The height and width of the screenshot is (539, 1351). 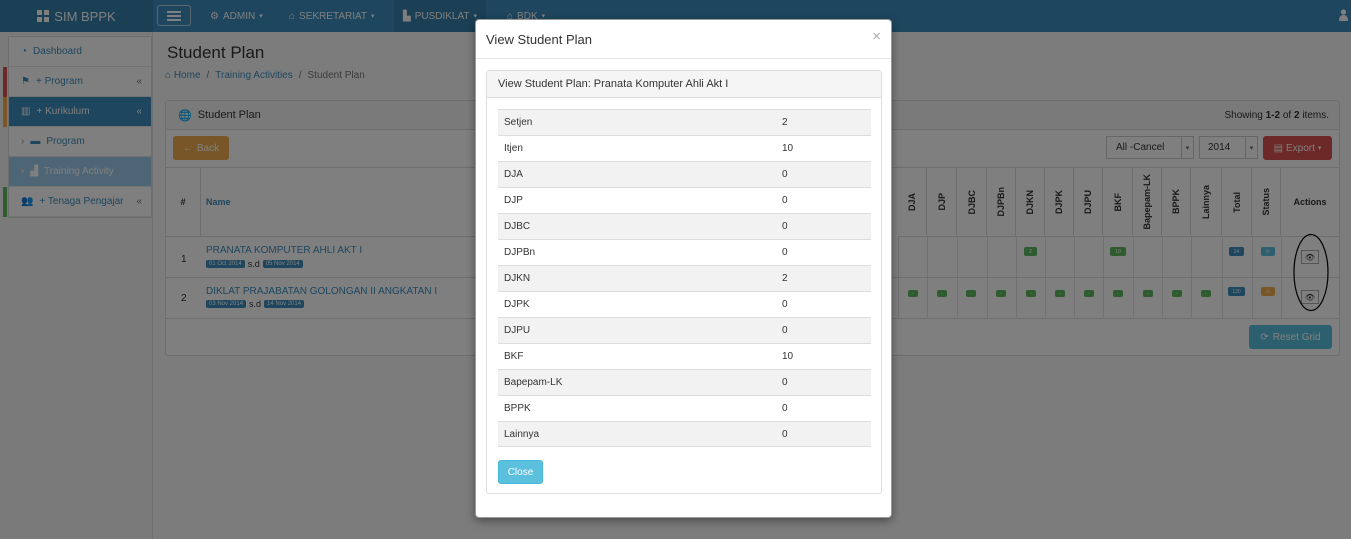 What do you see at coordinates (683, 39) in the screenshot?
I see `modal-header: View Student Plan` at bounding box center [683, 39].